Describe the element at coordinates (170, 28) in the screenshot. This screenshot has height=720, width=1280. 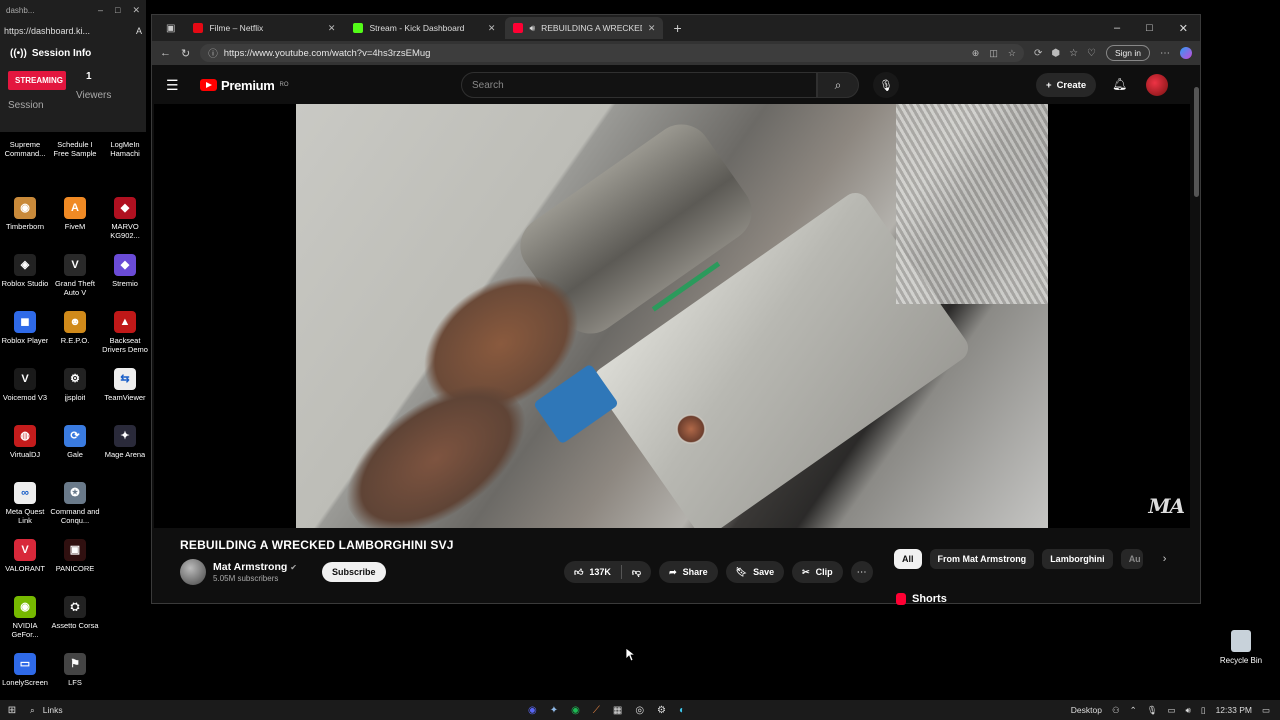
I see `tab-actions-icon: ▣` at that location.